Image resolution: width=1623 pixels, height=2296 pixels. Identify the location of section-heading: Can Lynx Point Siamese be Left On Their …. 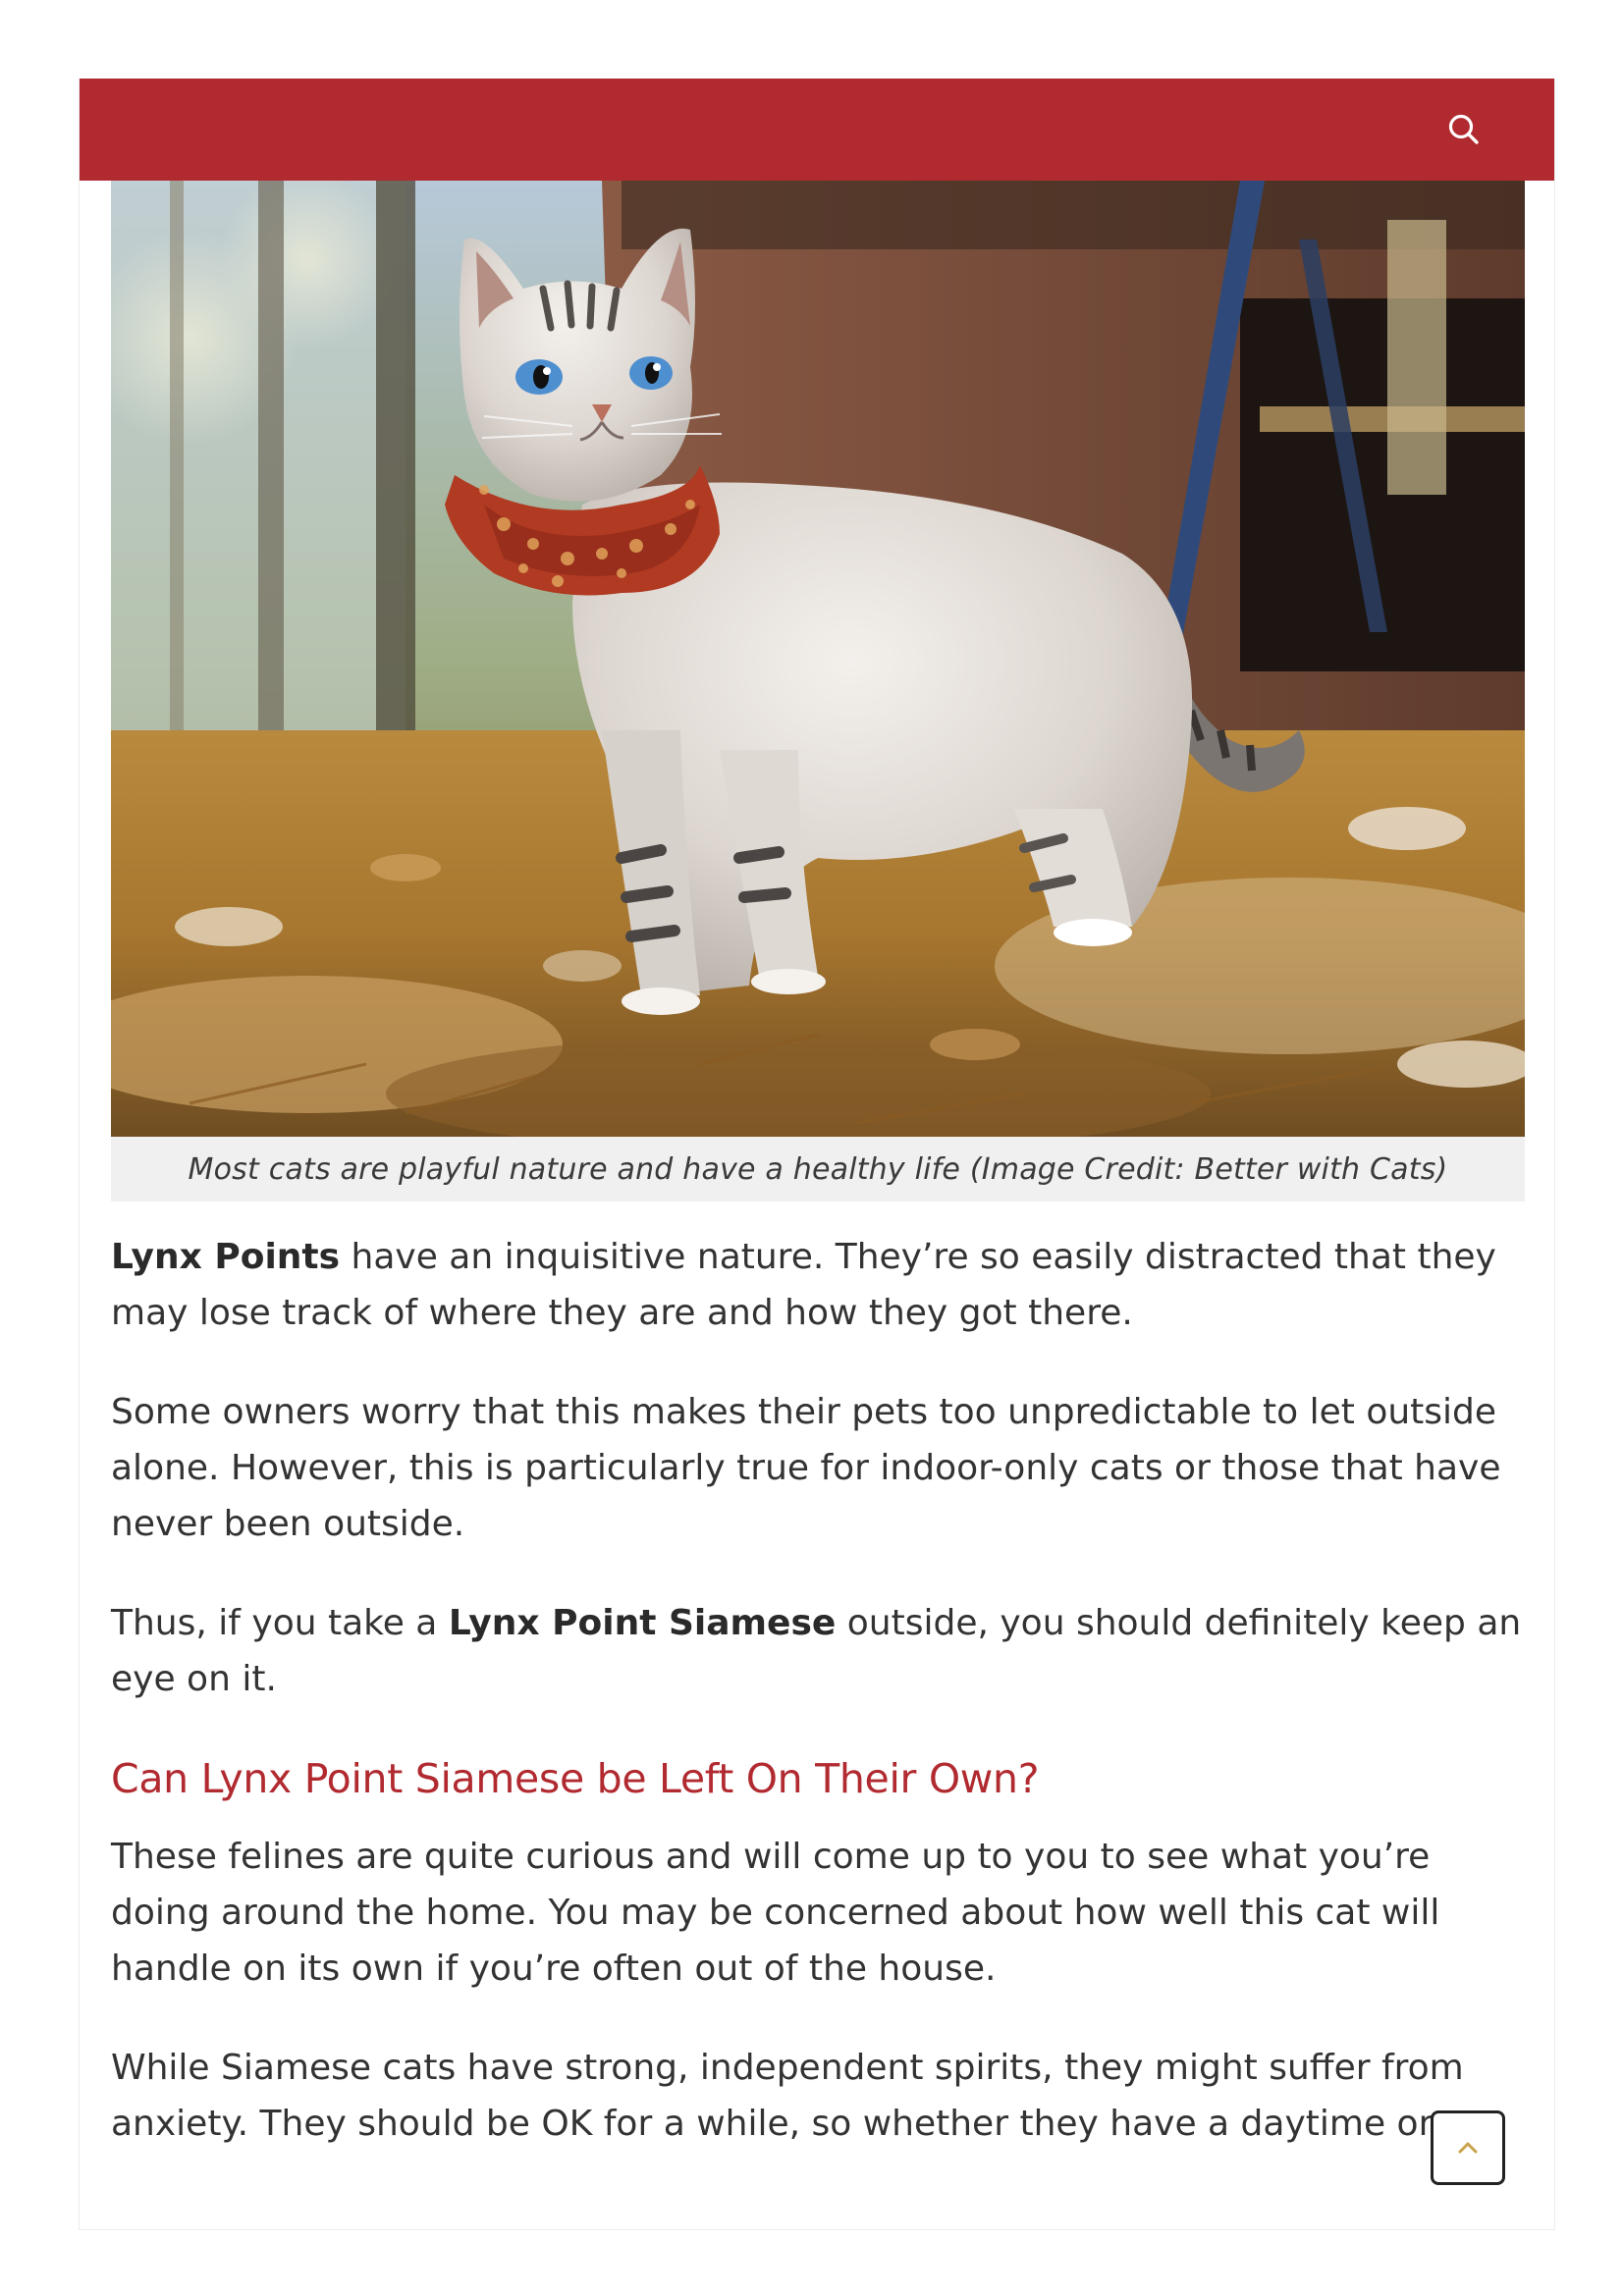
(576, 1778).